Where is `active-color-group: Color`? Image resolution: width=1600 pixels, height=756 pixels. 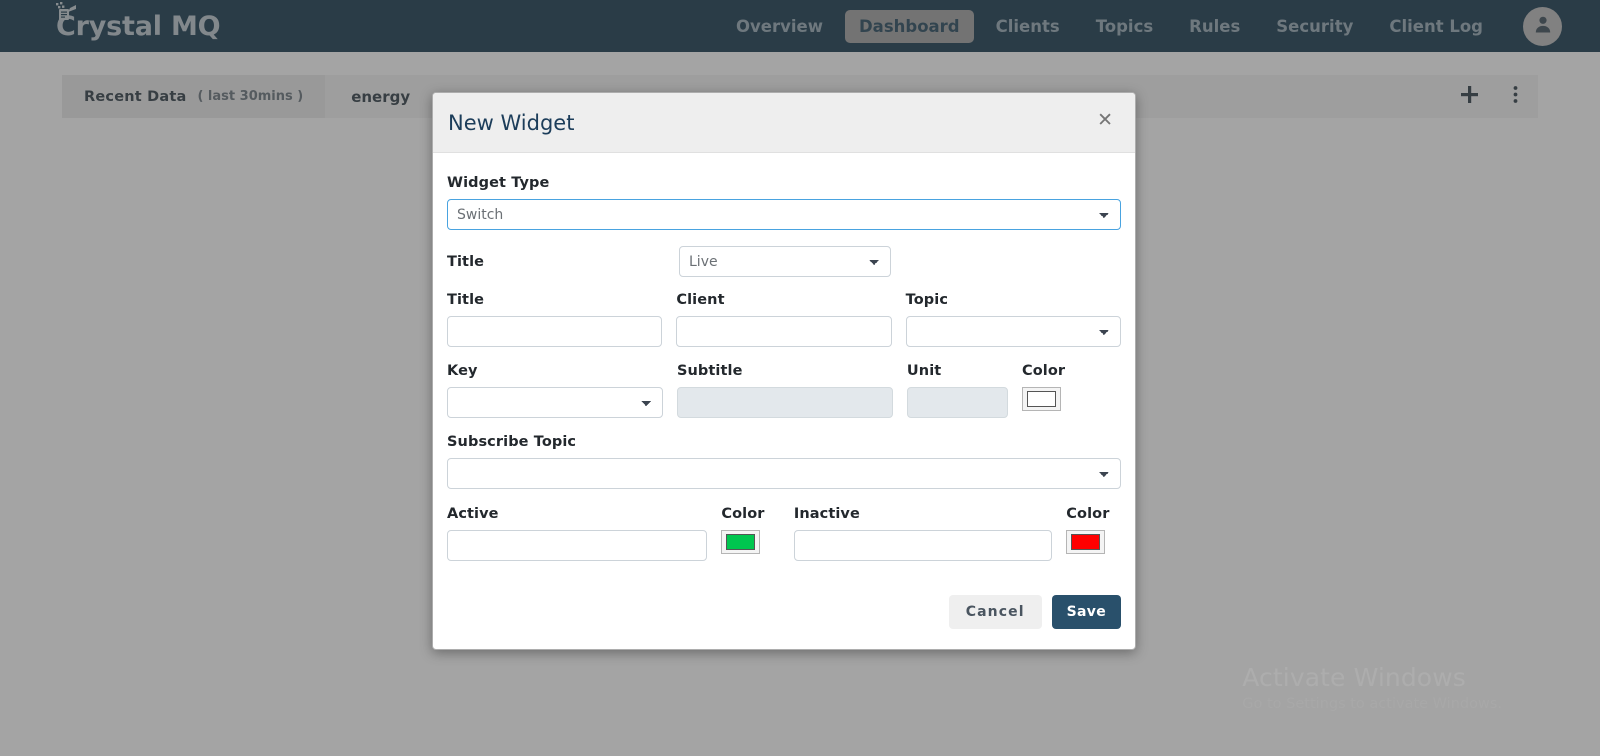 active-color-group: Color is located at coordinates (750, 530).